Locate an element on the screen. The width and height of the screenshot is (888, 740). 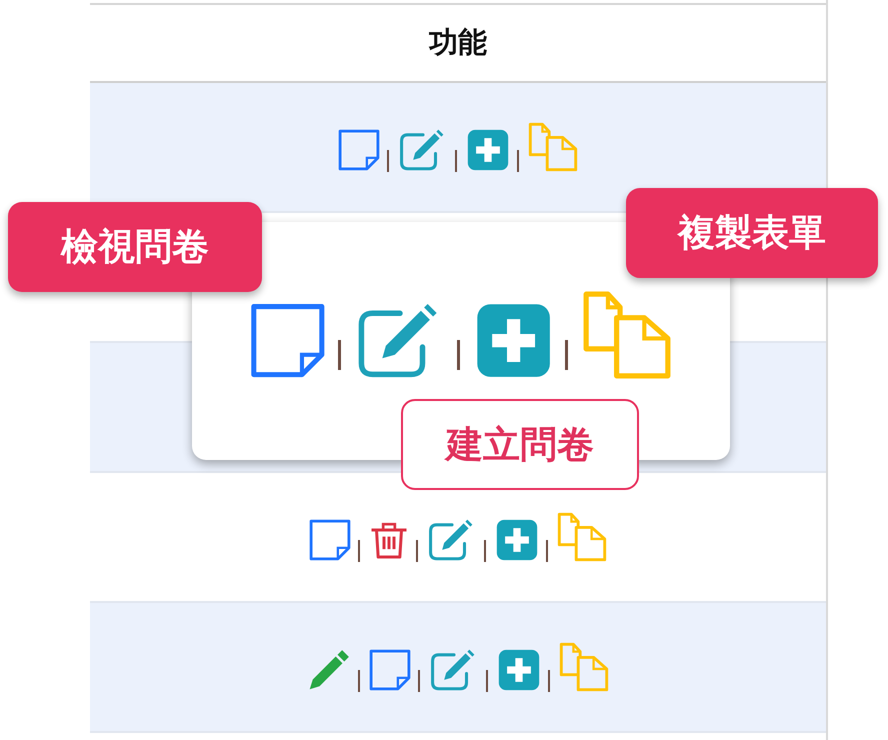
column-header: 功能 is located at coordinates (458, 42).